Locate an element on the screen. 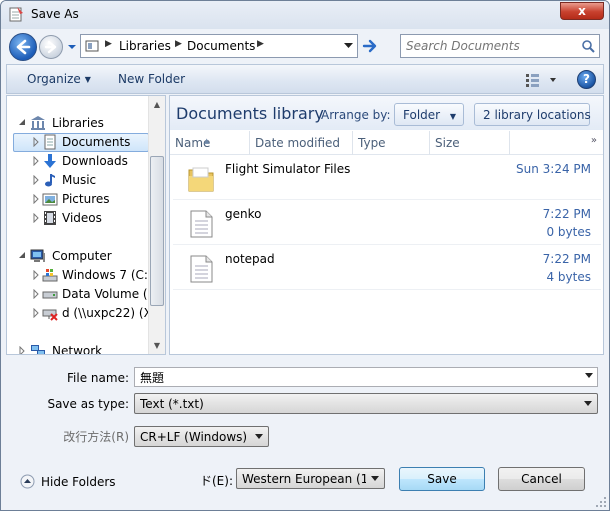 This screenshot has width=610, height=511. nav-label: d (\\uxpc22) (X:) is located at coordinates (111, 313).